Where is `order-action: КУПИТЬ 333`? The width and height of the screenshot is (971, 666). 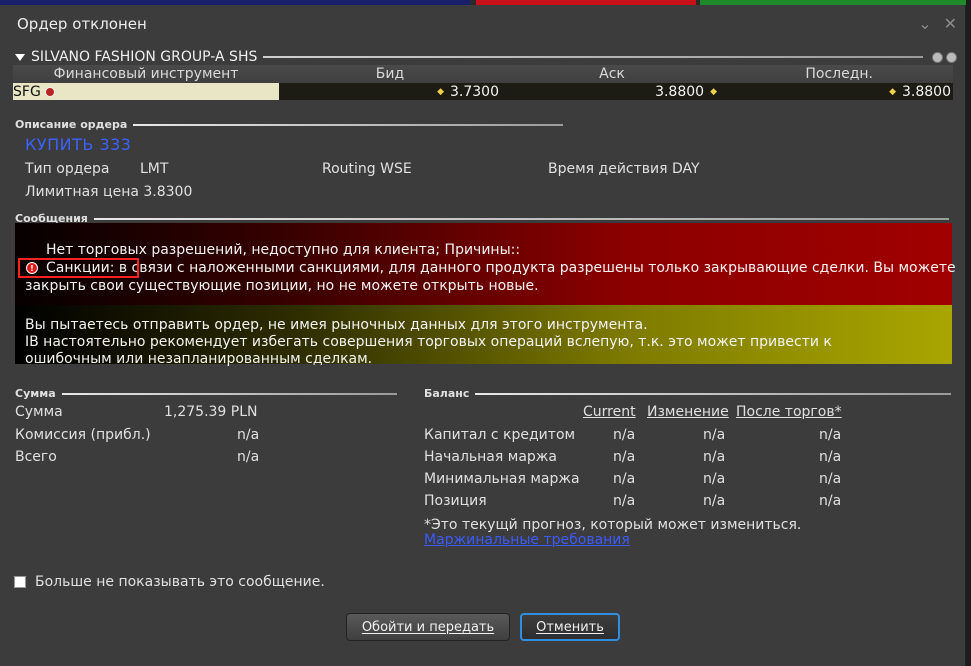
order-action: КУПИТЬ 333 is located at coordinates (78, 144).